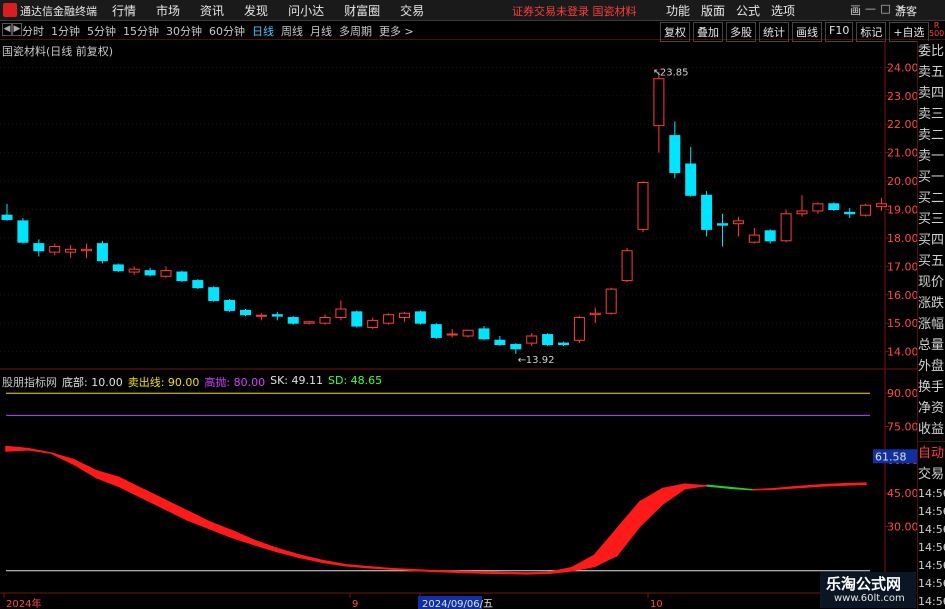 The height and width of the screenshot is (609, 945). I want to click on draw-icon: 画, so click(855, 10).